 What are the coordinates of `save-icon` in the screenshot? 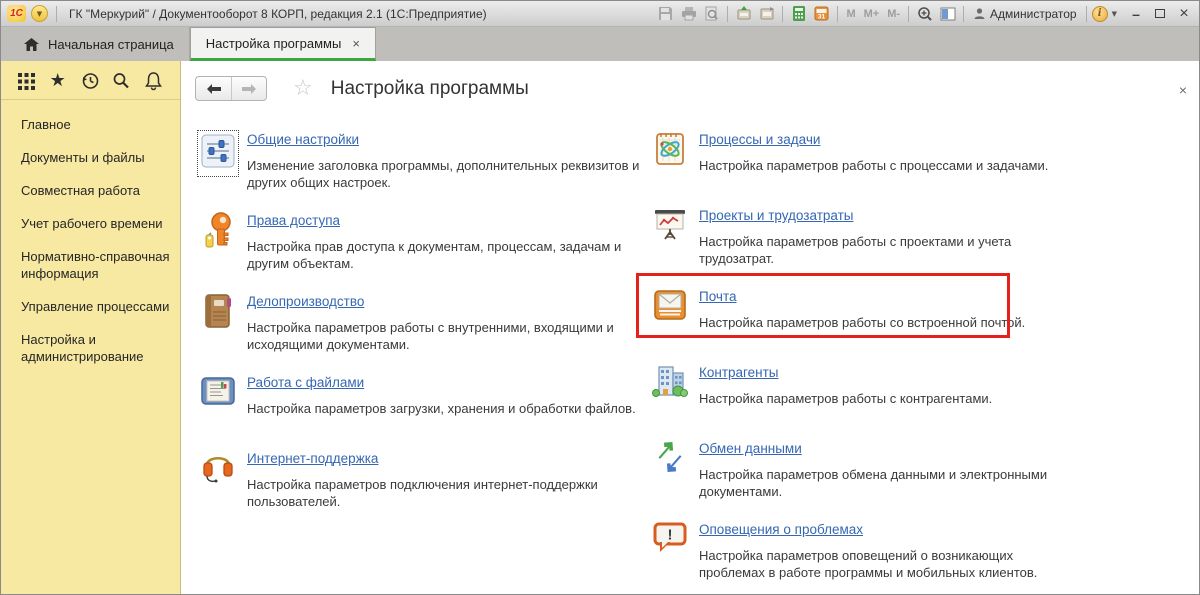 It's located at (665, 13).